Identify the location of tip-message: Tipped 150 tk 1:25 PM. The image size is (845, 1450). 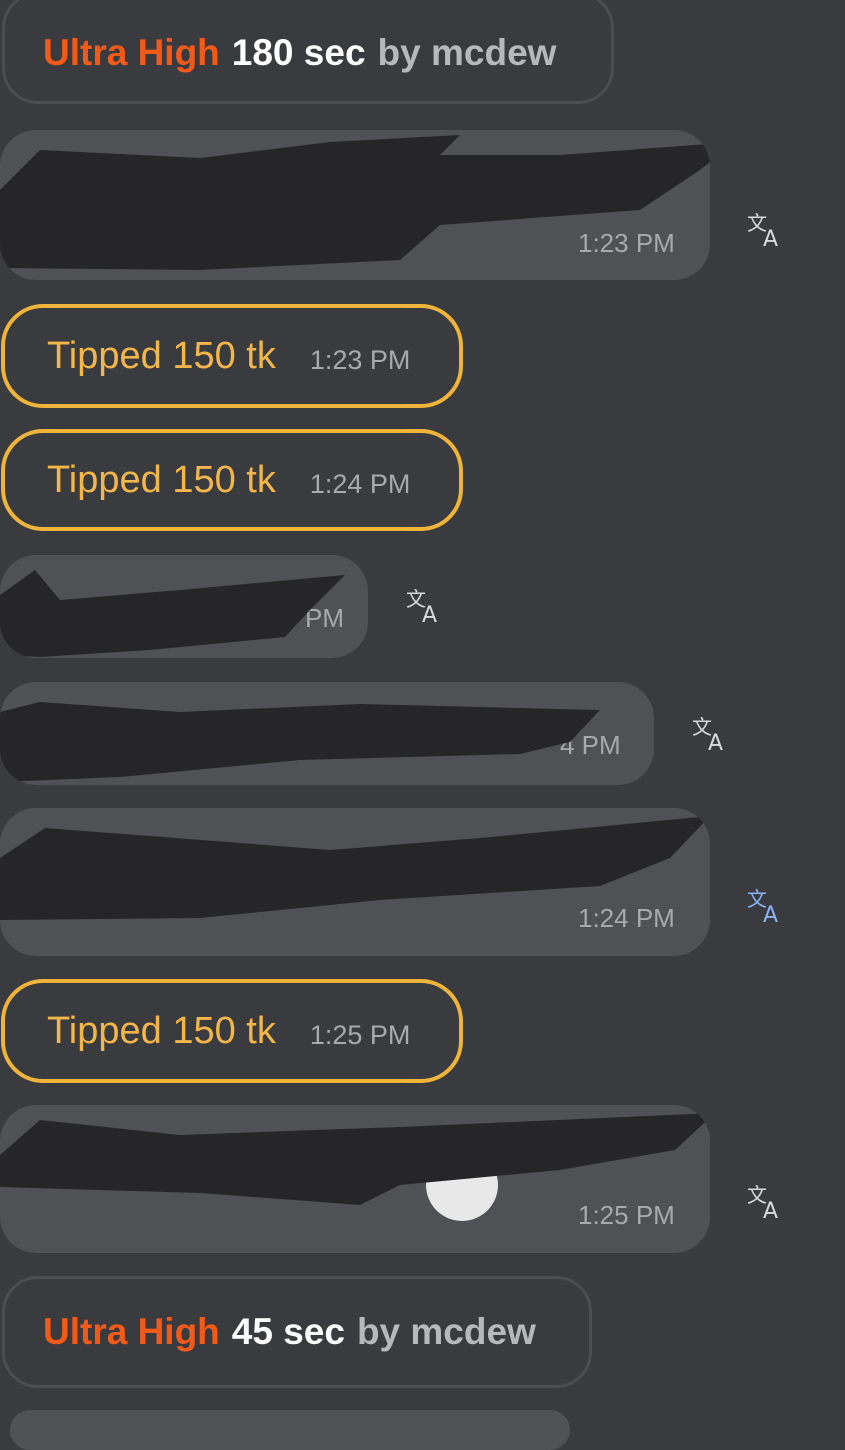
(232, 1031).